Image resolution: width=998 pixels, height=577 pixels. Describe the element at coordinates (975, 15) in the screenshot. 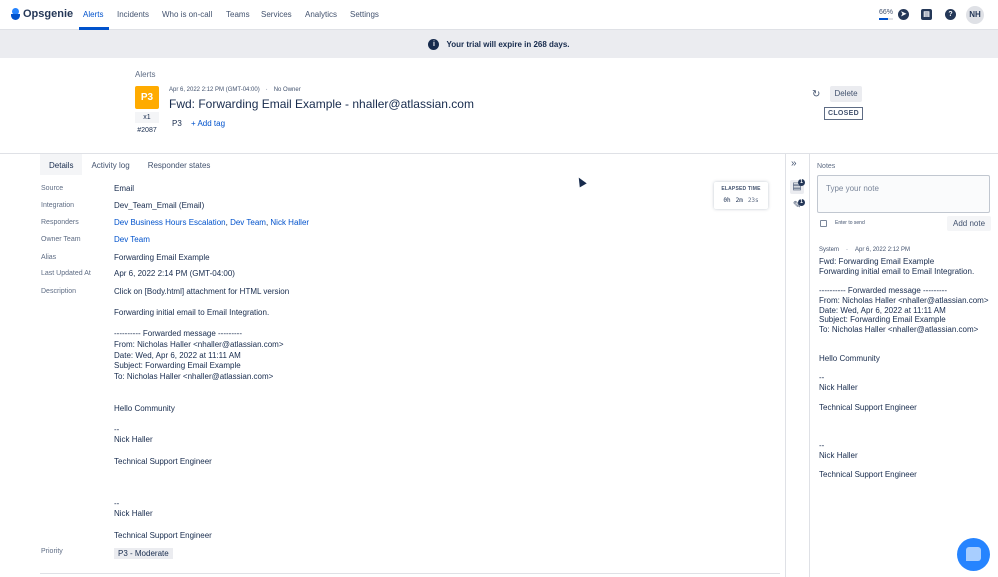

I see `user-avatar: NH` at that location.